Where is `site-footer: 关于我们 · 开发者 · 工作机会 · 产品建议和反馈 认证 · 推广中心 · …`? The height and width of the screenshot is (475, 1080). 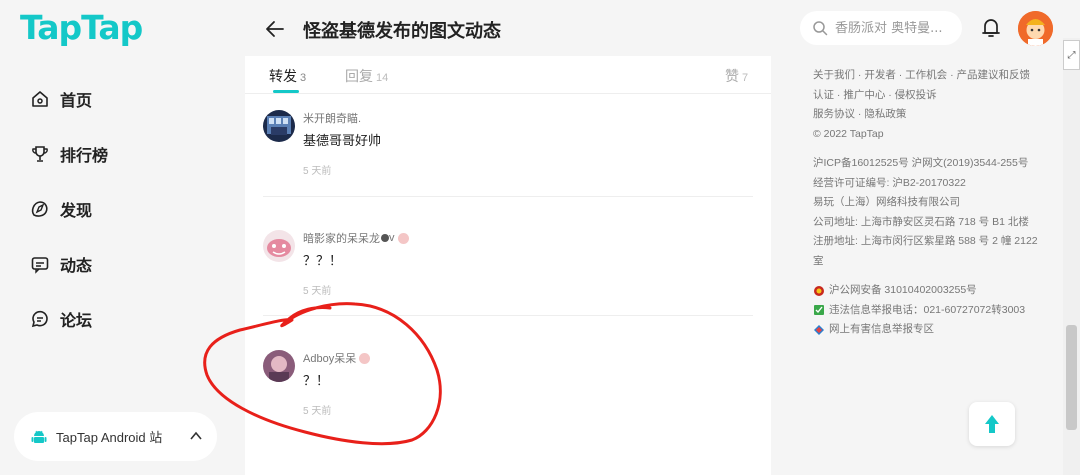 site-footer: 关于我们 · 开发者 · 工作机会 · 产品建议和反馈 认证 · 推广中心 · … is located at coordinates (930, 203).